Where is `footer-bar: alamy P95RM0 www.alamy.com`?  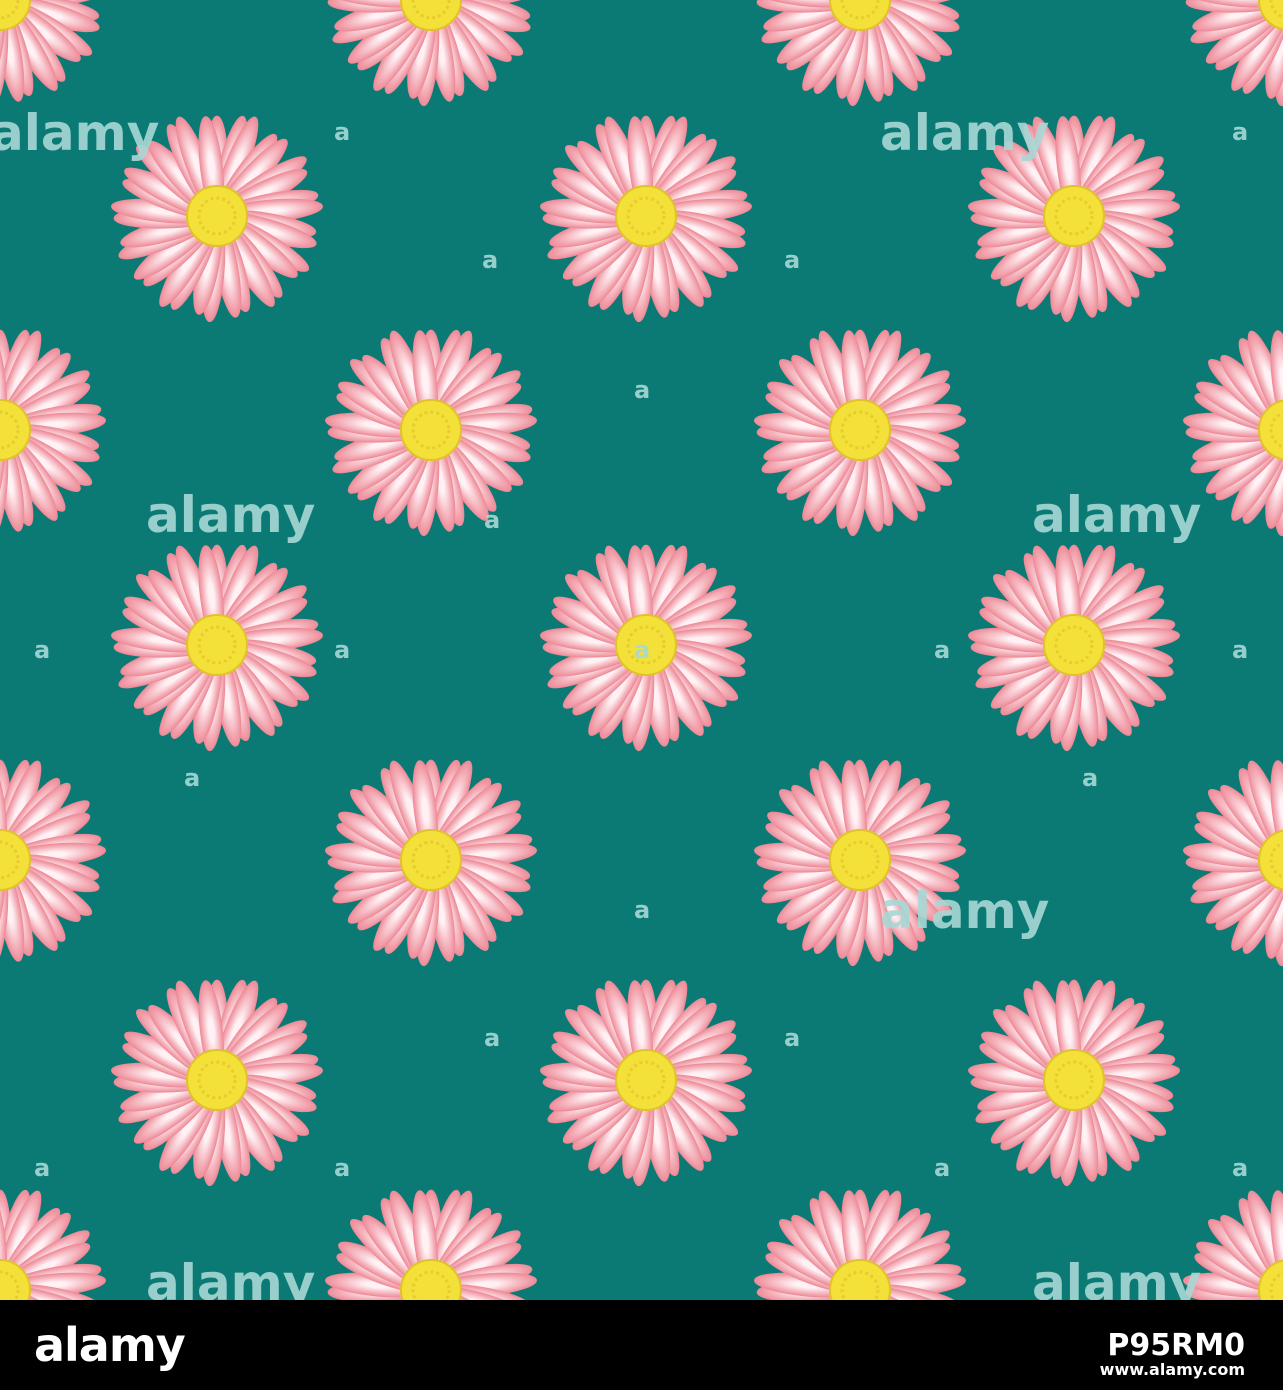
footer-bar: alamy P95RM0 www.alamy.com is located at coordinates (641, 1345).